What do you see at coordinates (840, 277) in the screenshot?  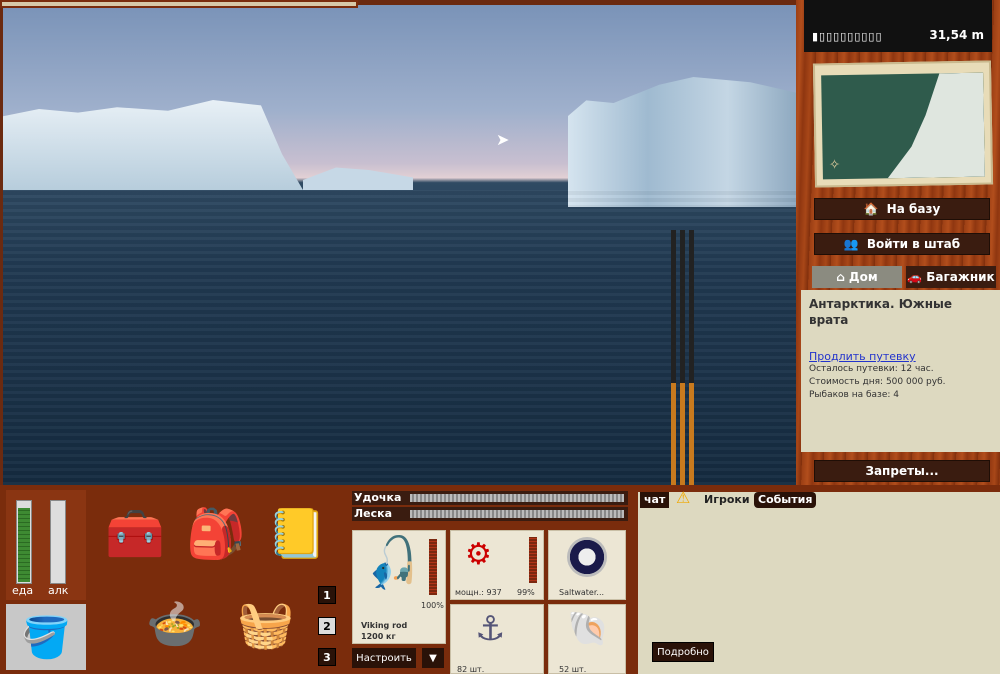 I see `home-icon: ⌂` at bounding box center [840, 277].